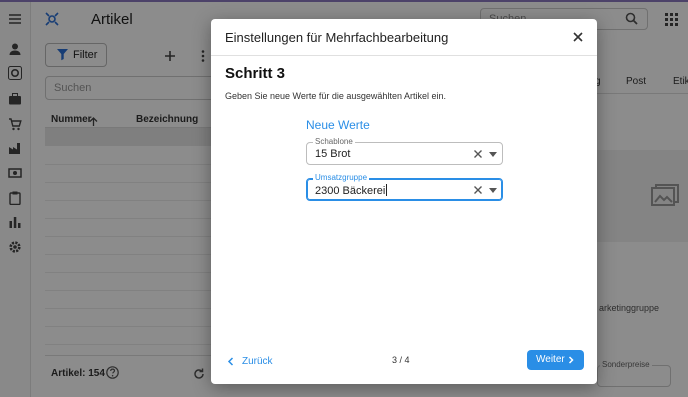  I want to click on chevron-left-icon, so click(230, 361).